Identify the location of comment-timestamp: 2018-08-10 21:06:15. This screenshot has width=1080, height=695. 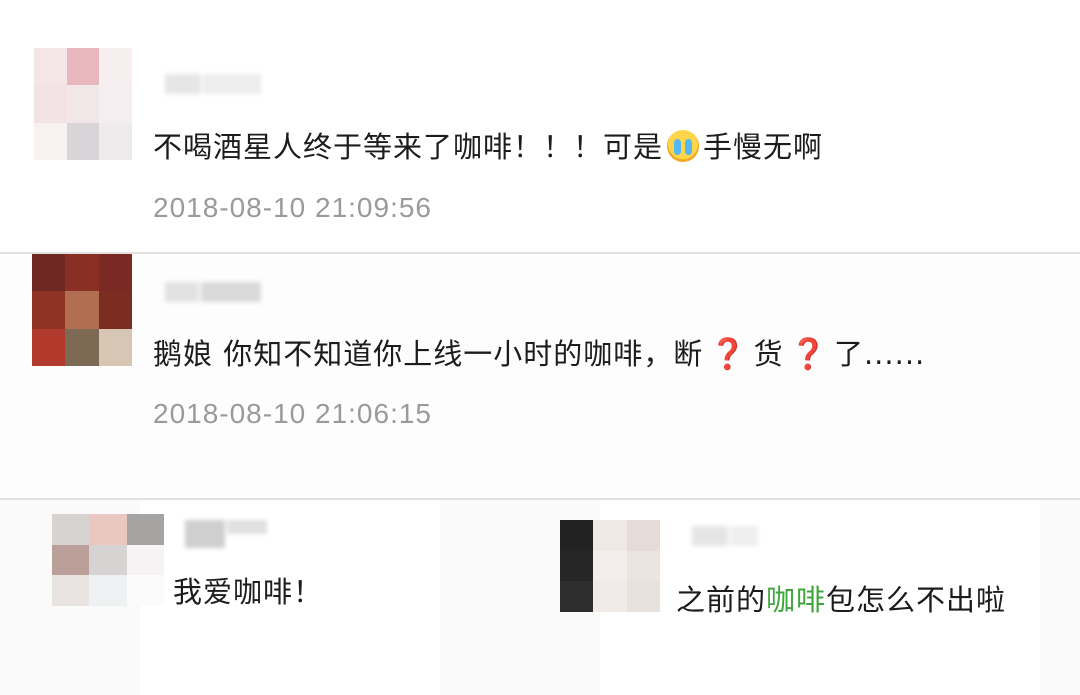
(292, 413).